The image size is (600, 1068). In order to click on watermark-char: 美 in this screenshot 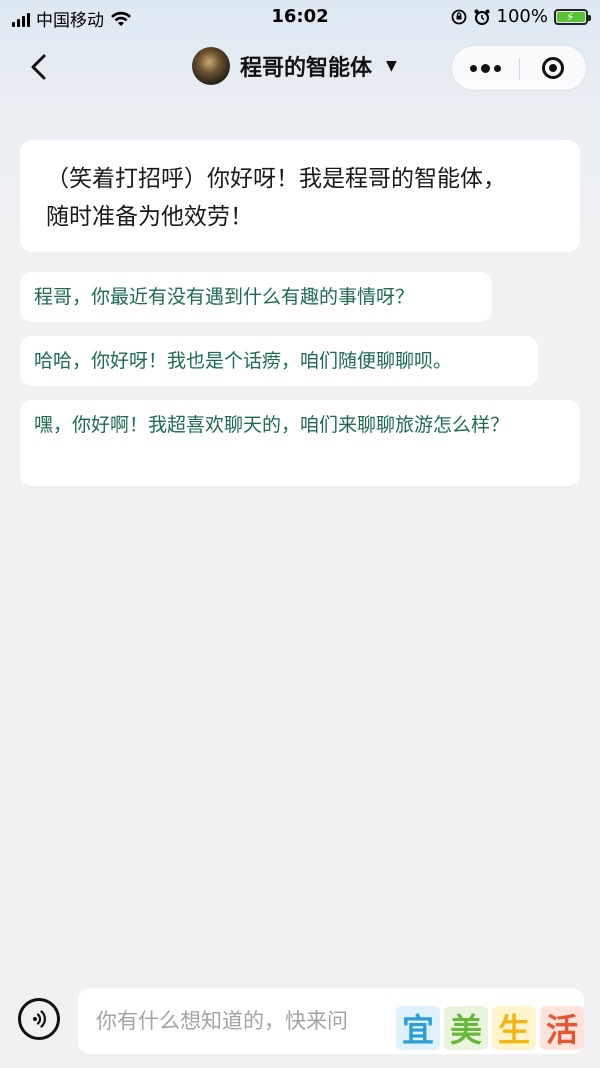, I will do `click(466, 1028)`.